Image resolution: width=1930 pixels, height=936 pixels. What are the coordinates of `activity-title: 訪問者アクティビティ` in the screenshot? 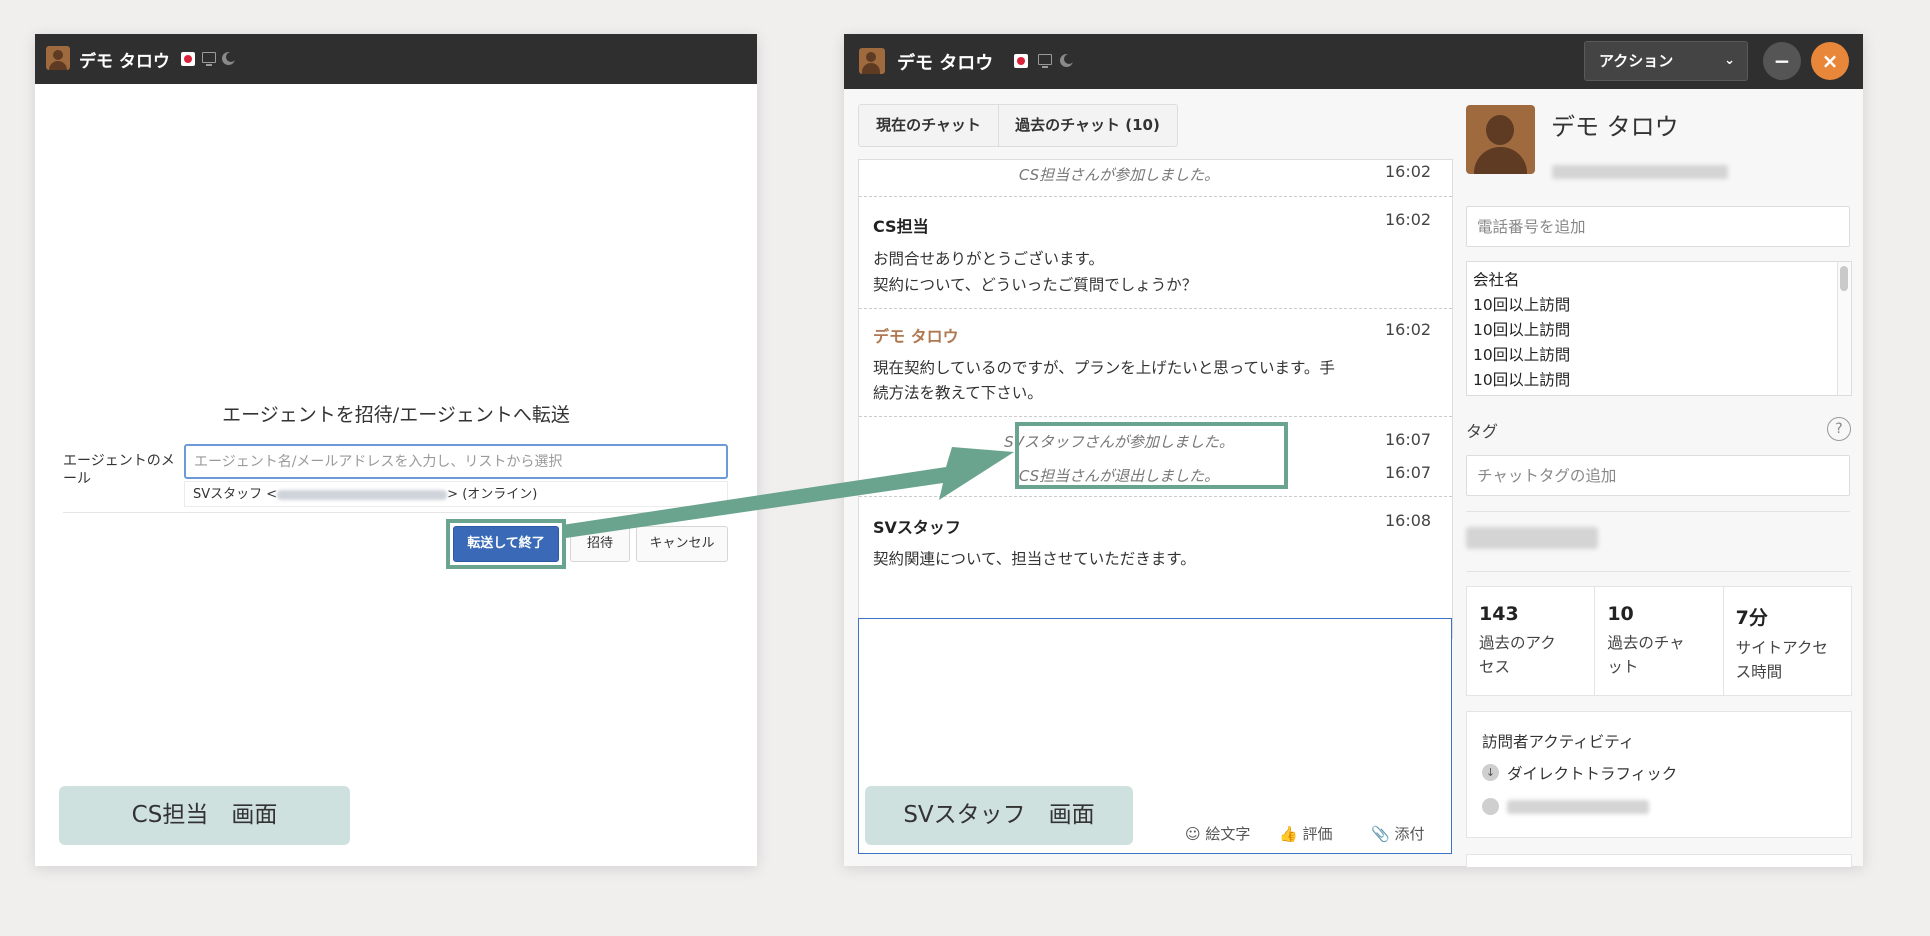 It's located at (1558, 742).